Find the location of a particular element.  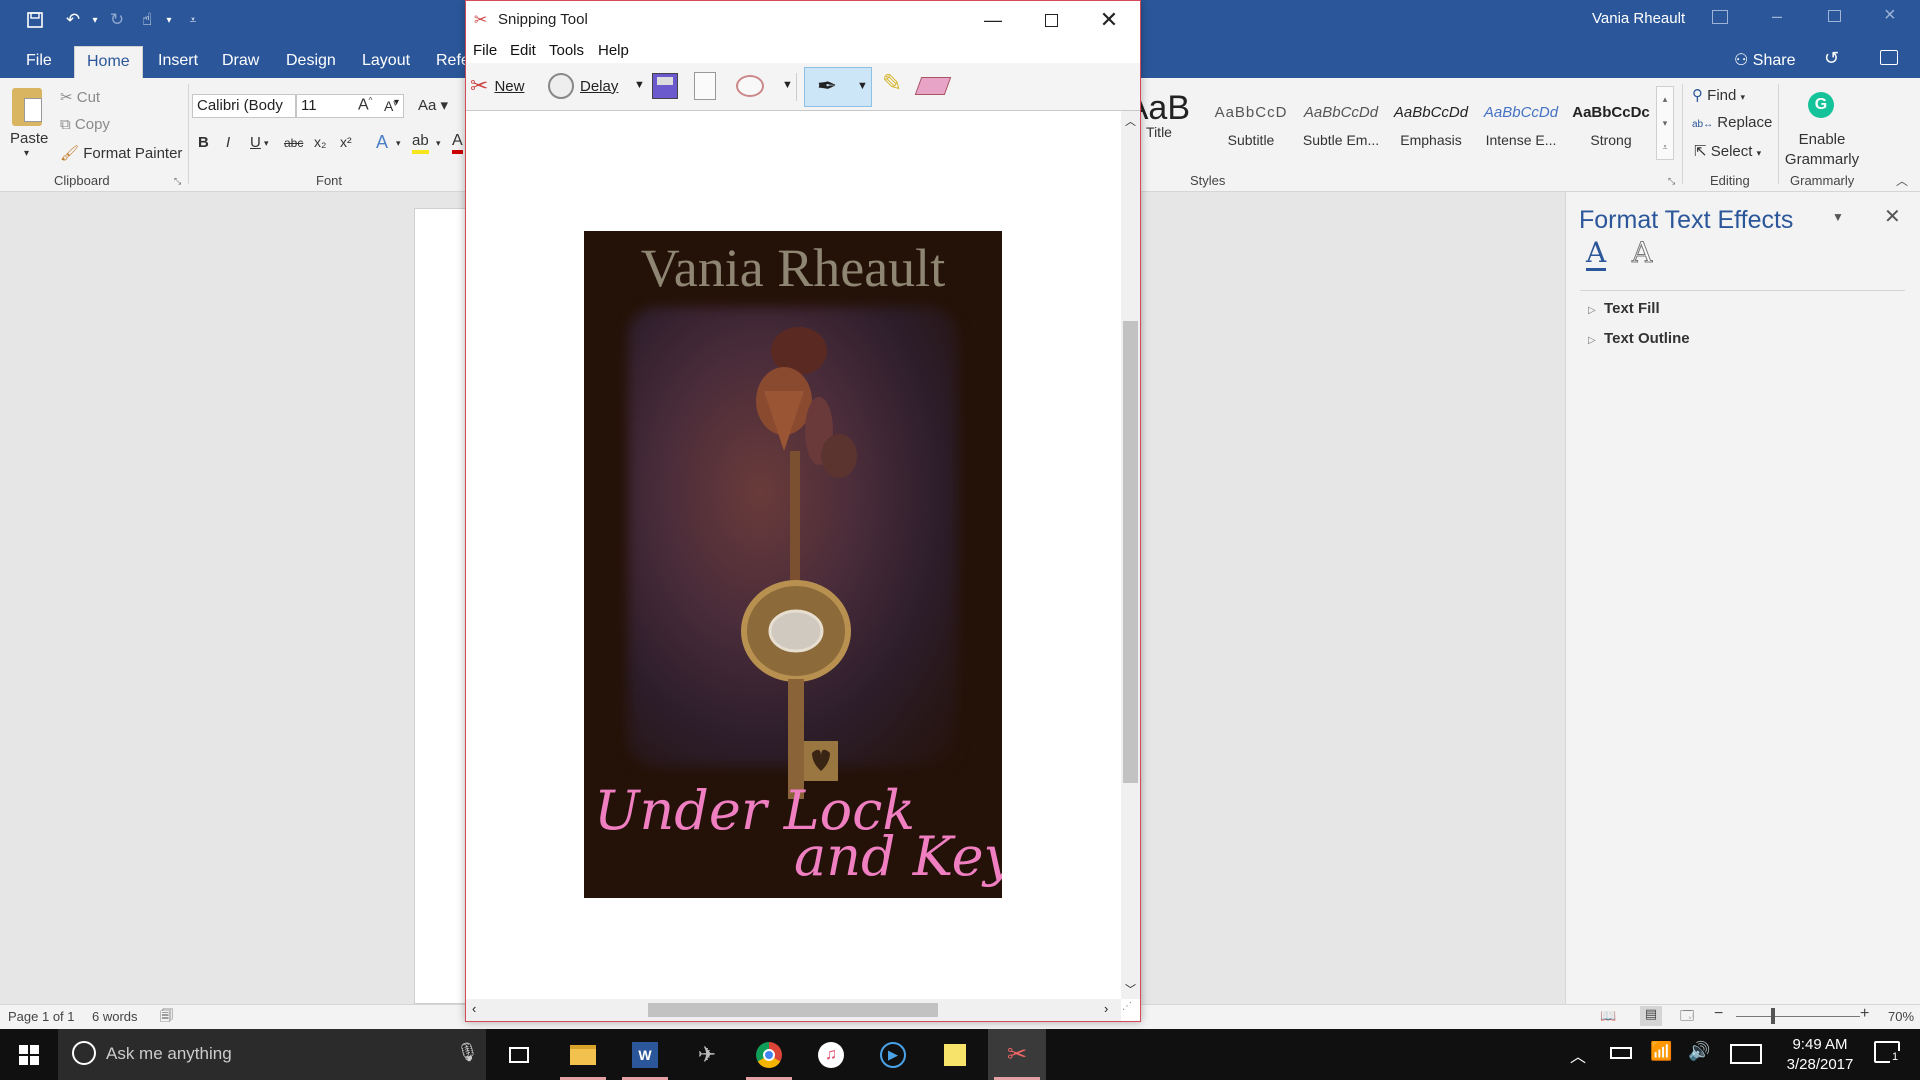

customize-qat-icon: ⩡ is located at coordinates (193, 20).